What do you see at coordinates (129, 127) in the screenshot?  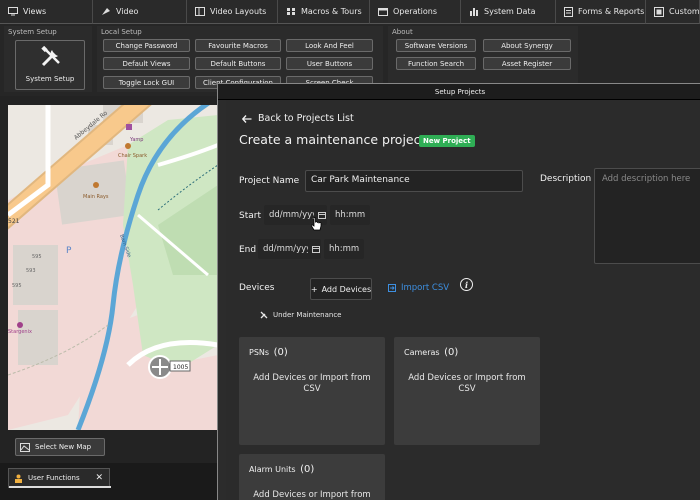 I see `shop-icon` at bounding box center [129, 127].